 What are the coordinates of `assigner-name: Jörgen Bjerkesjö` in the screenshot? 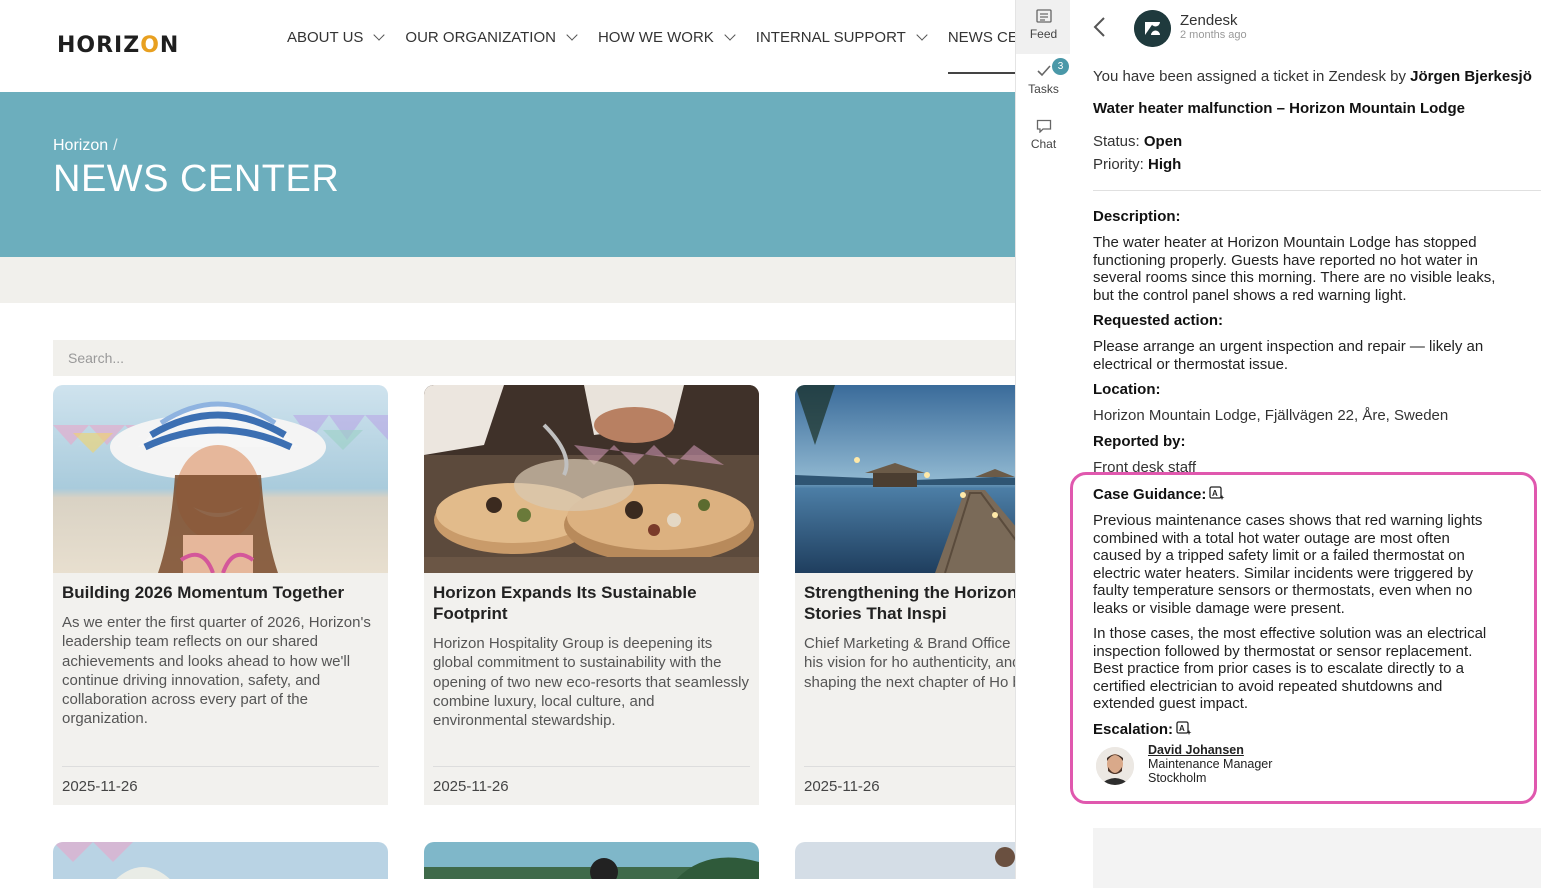 It's located at (1471, 76).